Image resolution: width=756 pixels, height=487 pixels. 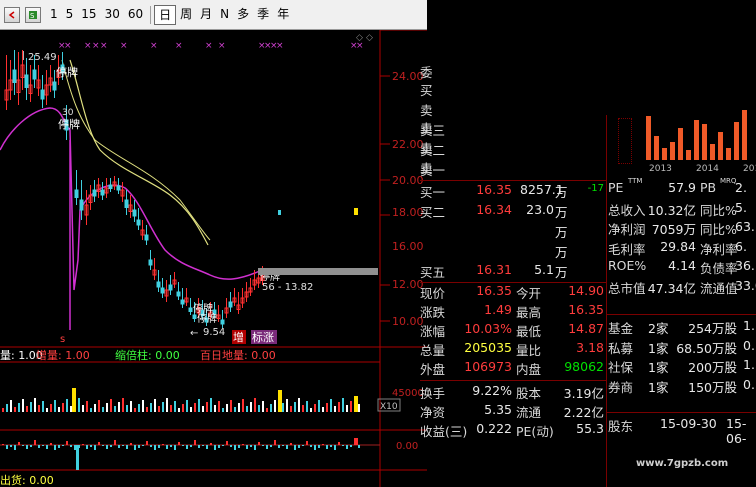 I want to click on quote-value: 55.3, so click(x=590, y=428).